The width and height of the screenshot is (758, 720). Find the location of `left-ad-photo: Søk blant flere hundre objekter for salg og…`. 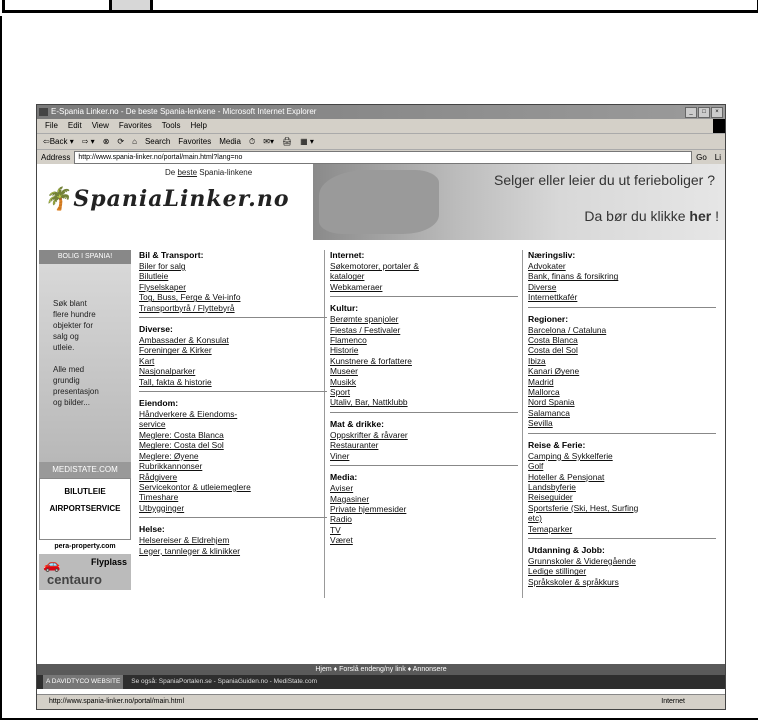

left-ad-photo: Søk blant flere hundre objekter for salg og… is located at coordinates (85, 363).